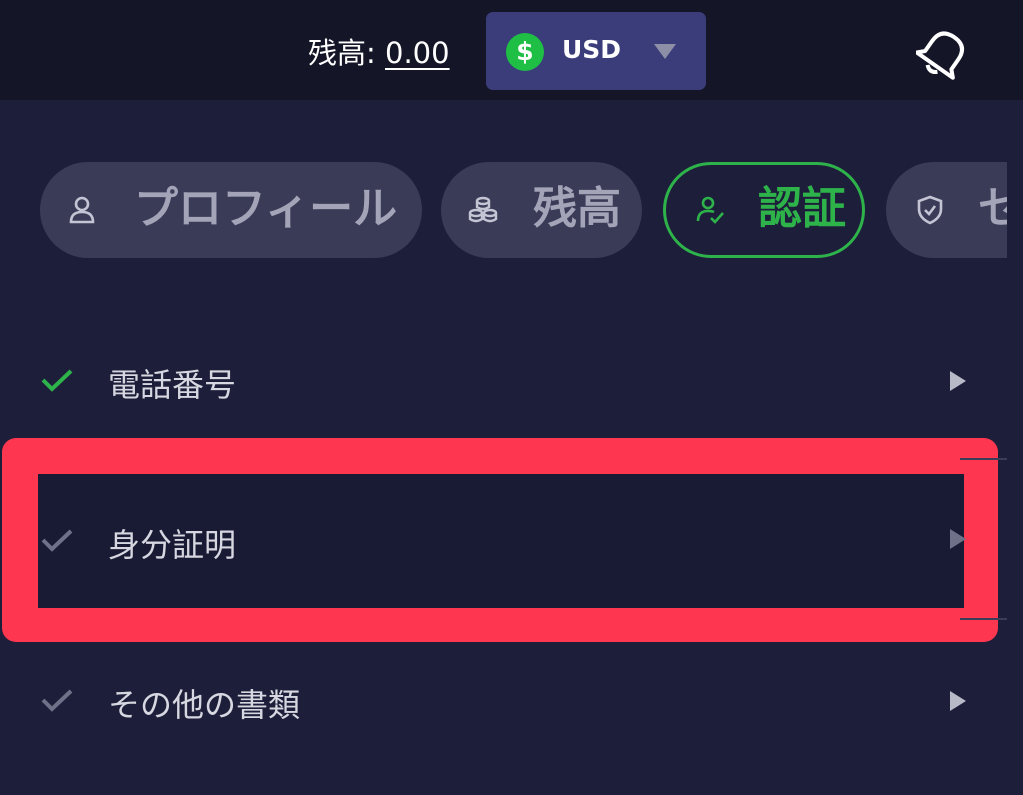 The width and height of the screenshot is (1023, 795). I want to click on verification-item-label: 身分証明, so click(172, 545).